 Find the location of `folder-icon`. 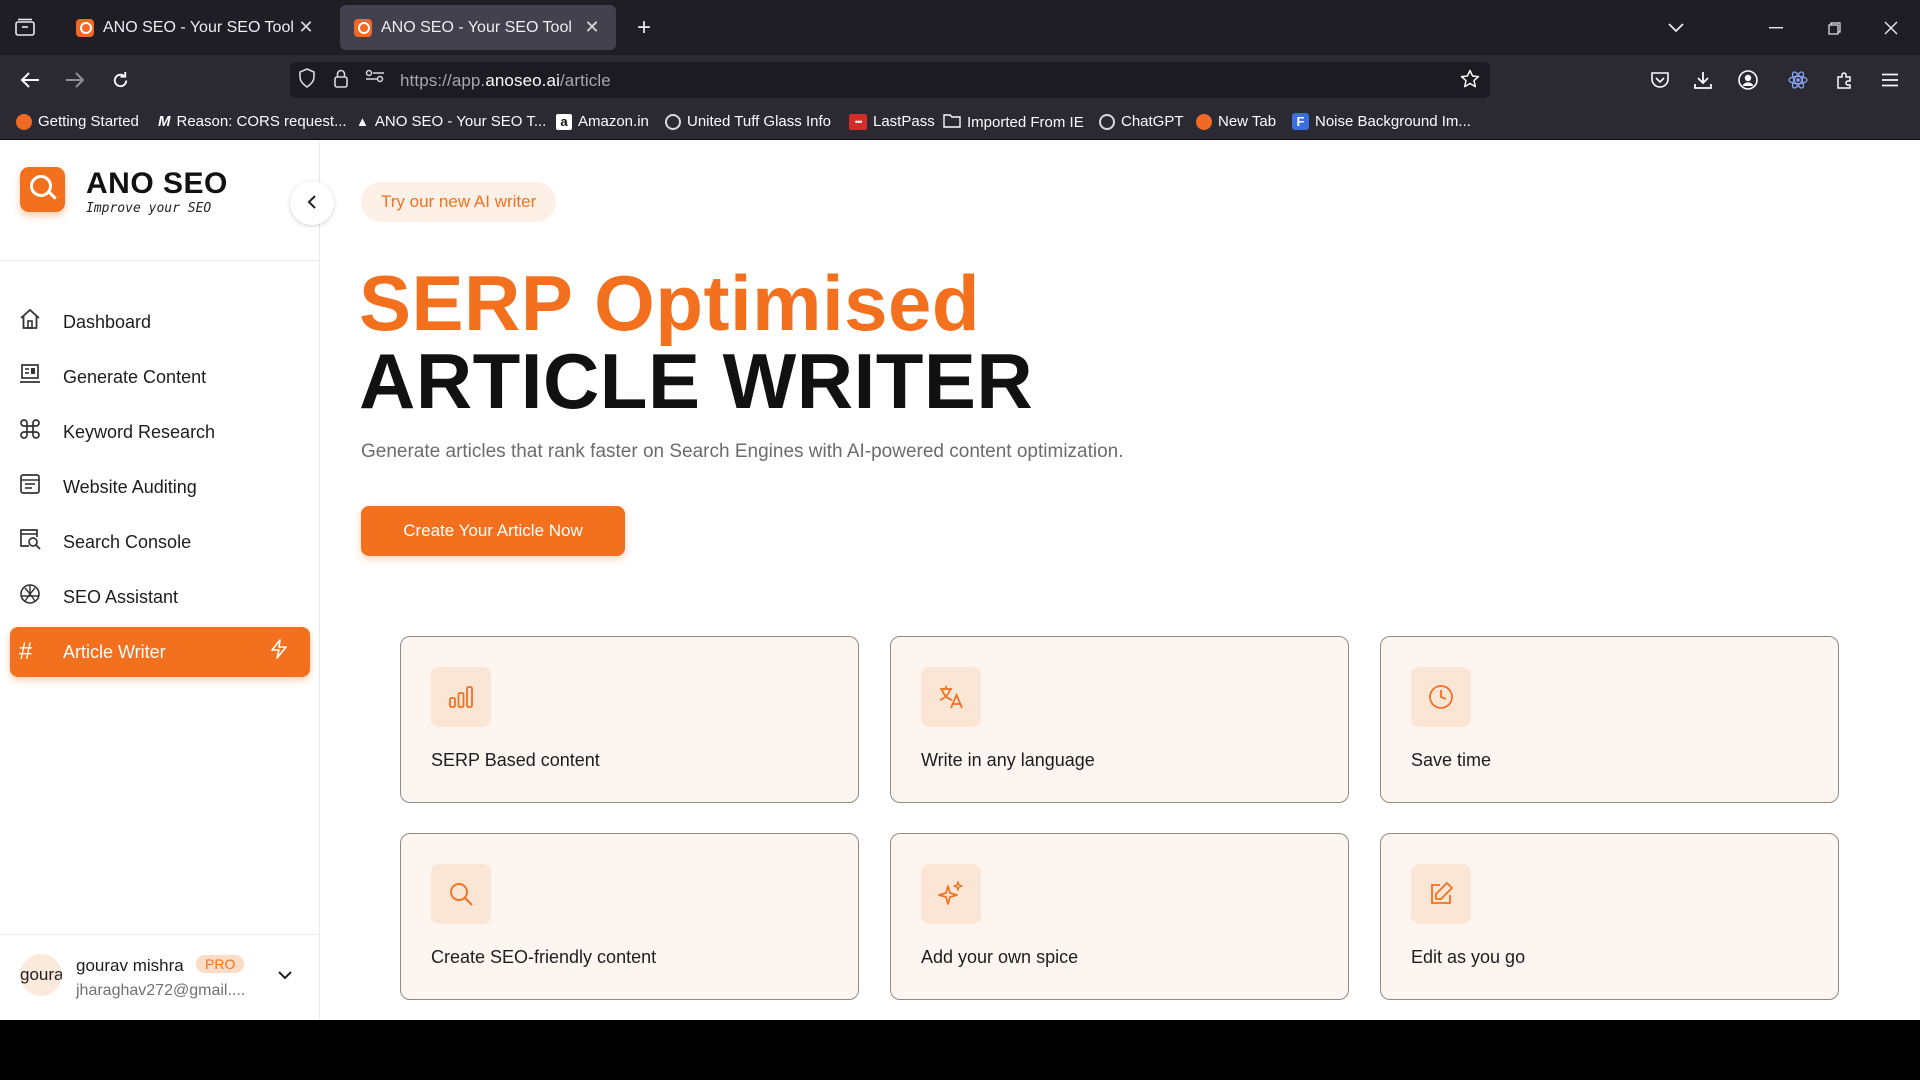

folder-icon is located at coordinates (952, 122).